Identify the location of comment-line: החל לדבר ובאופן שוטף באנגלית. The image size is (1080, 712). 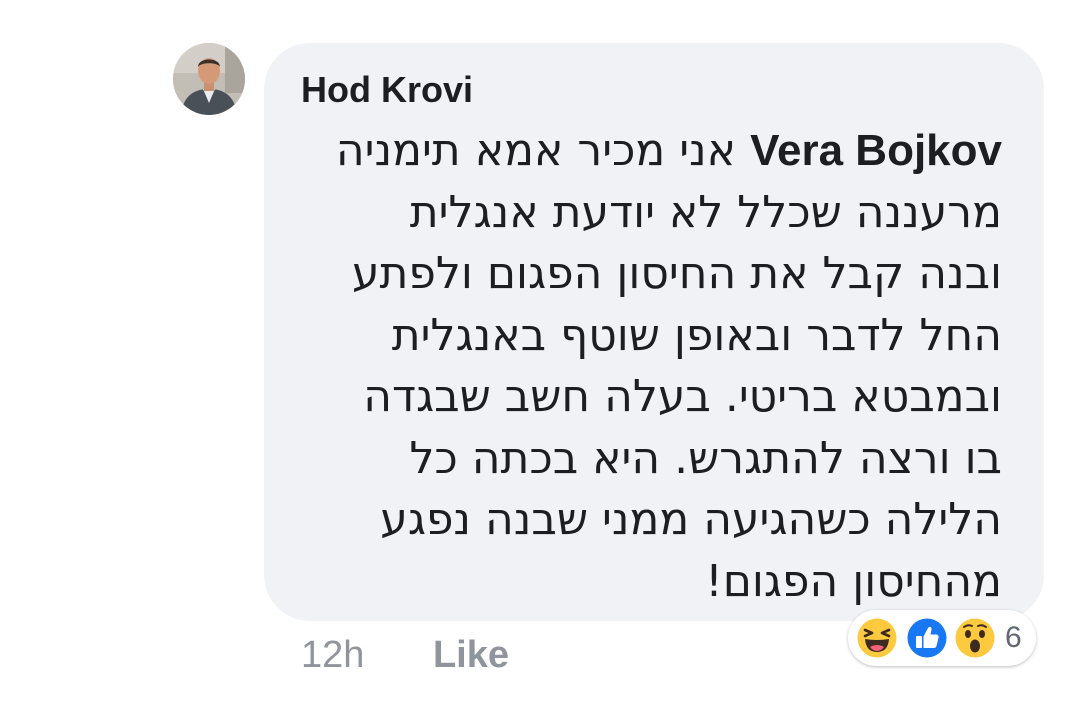
(696, 335).